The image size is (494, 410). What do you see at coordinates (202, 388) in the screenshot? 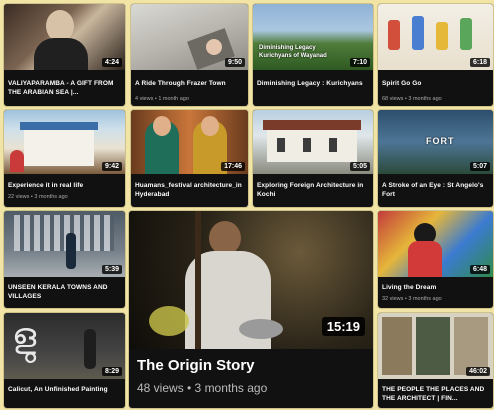
I see `video-meta: 48 views • 3 months ago` at bounding box center [202, 388].